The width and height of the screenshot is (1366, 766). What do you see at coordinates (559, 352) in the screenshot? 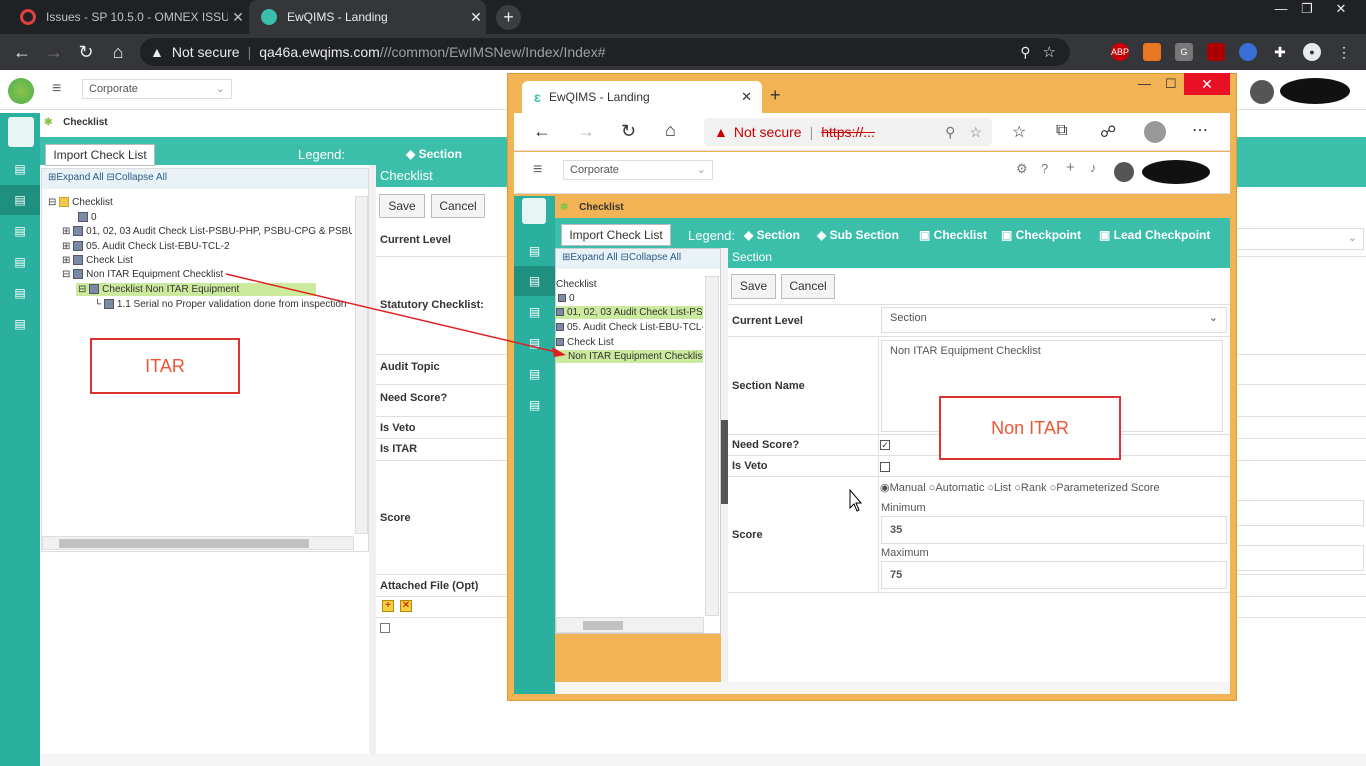
I see `annotation-arrowhead` at bounding box center [559, 352].